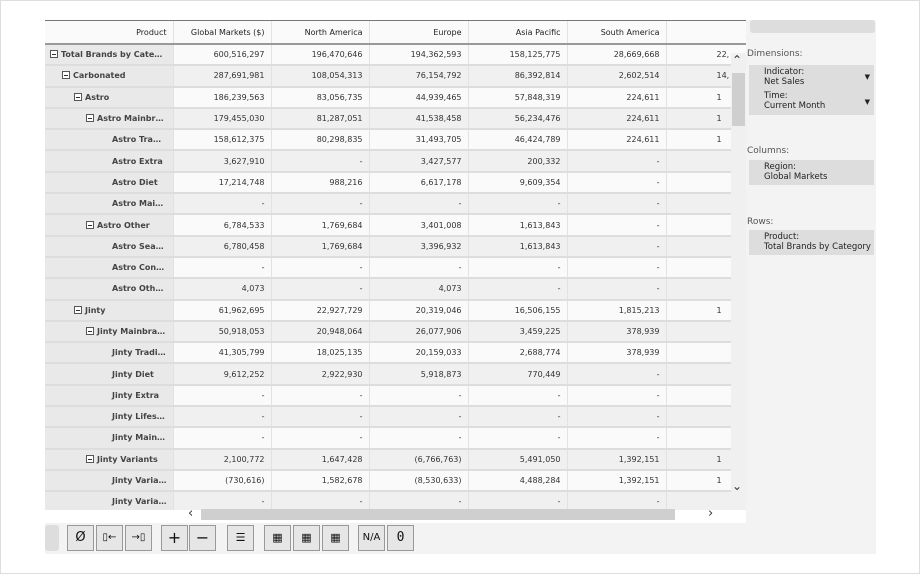 The image size is (920, 574). Describe the element at coordinates (109, 538) in the screenshot. I see `collapse-column-button: ▯←` at that location.